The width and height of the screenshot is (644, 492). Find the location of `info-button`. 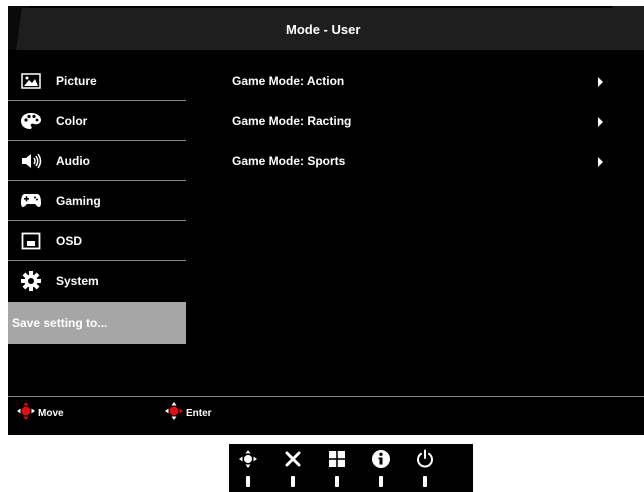

info-button is located at coordinates (381, 468).